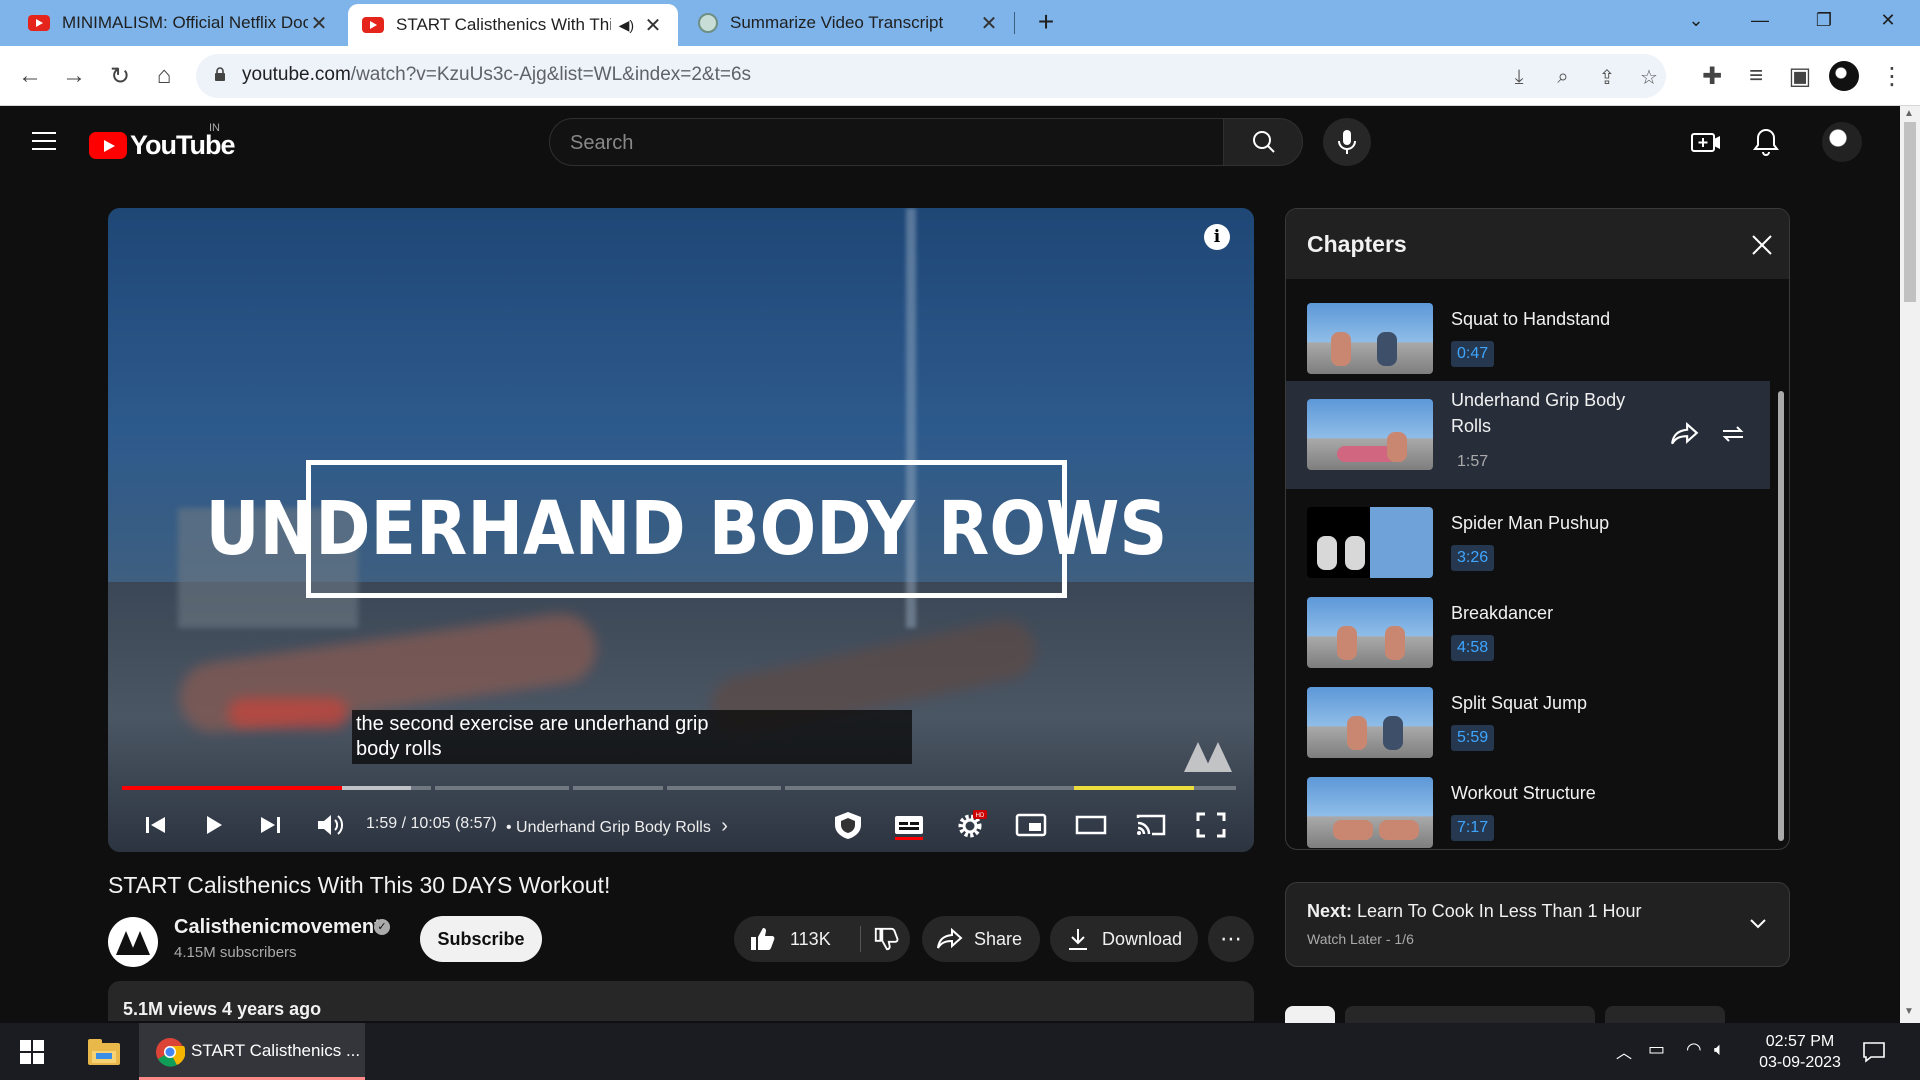 Image resolution: width=1920 pixels, height=1080 pixels. I want to click on more-actions-icon: ⋯, so click(1231, 939).